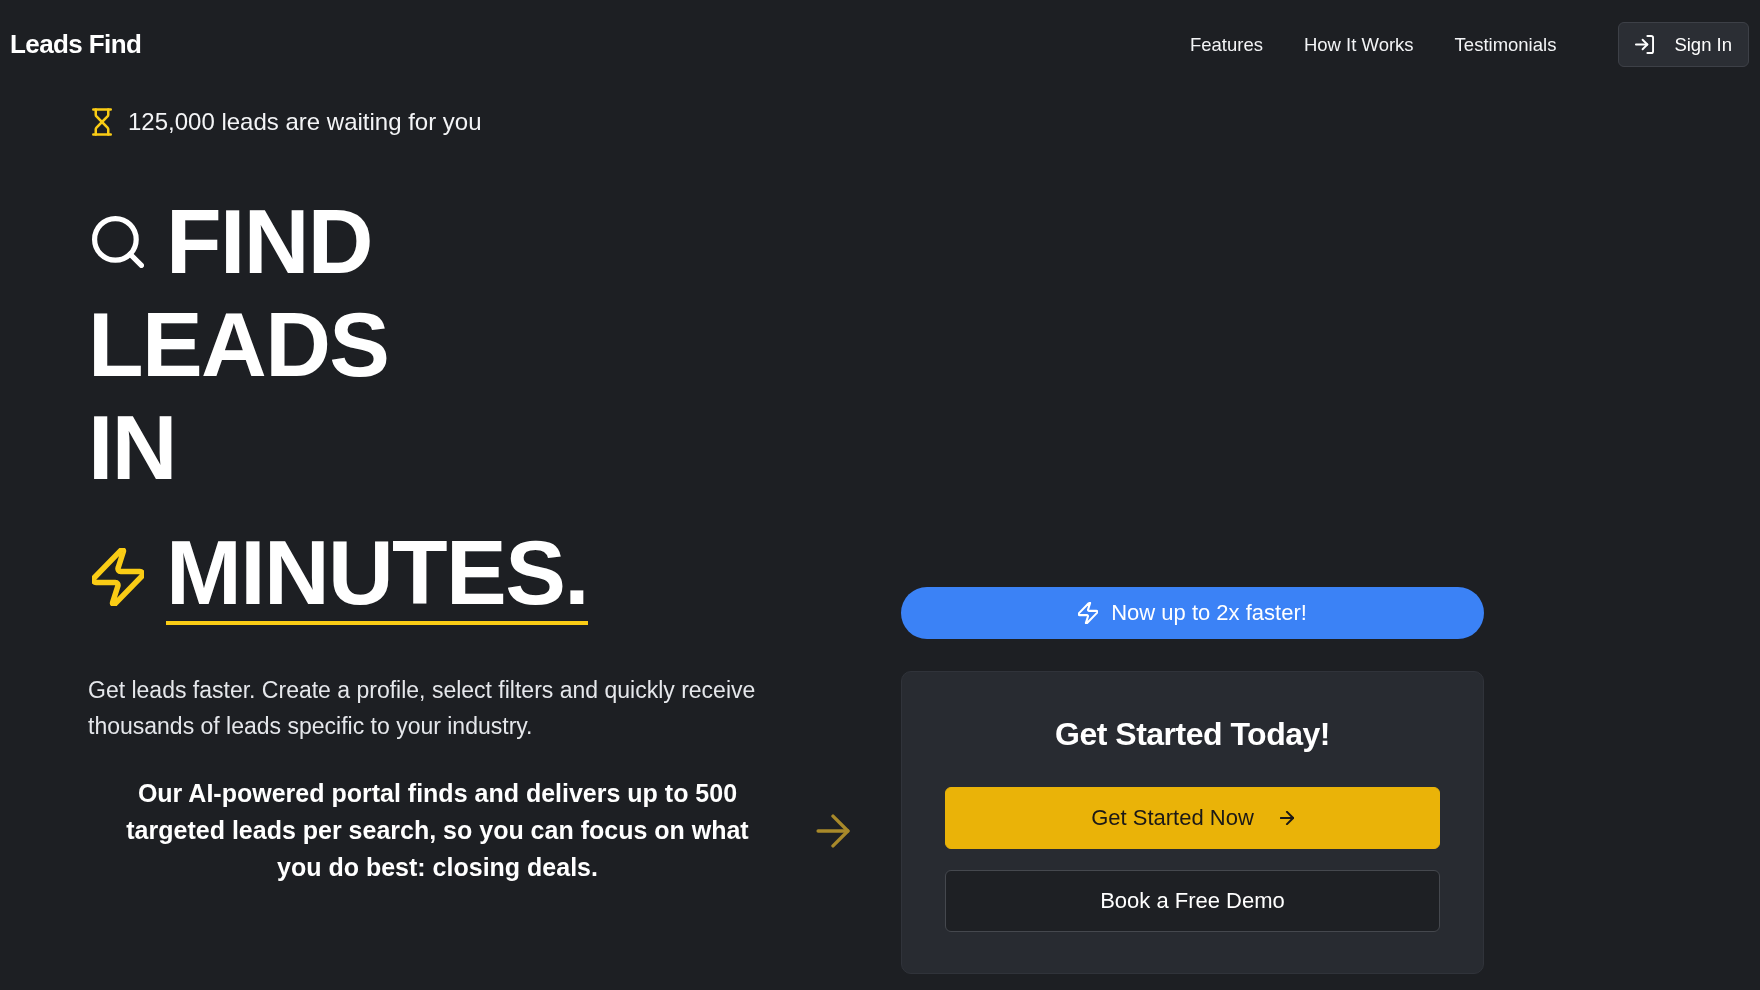 This screenshot has height=990, width=1760. What do you see at coordinates (132, 447) in the screenshot?
I see `headline-word: IN` at bounding box center [132, 447].